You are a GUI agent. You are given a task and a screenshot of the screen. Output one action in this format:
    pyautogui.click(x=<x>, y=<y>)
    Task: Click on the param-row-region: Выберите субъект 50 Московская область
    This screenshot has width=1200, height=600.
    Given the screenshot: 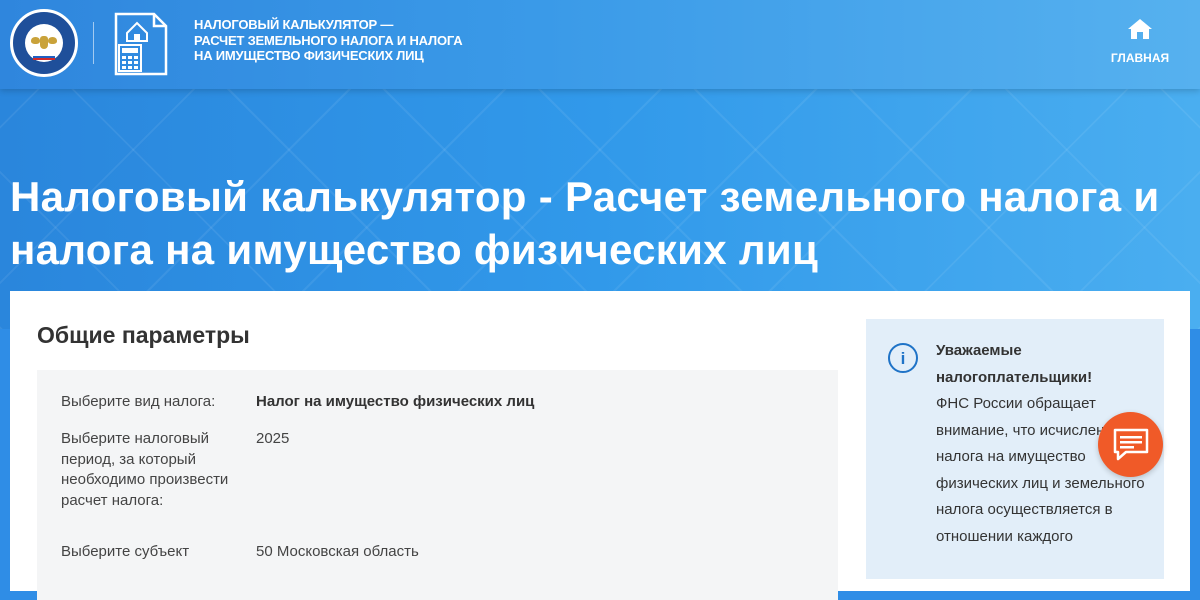 What is the action you would take?
    pyautogui.click(x=441, y=555)
    